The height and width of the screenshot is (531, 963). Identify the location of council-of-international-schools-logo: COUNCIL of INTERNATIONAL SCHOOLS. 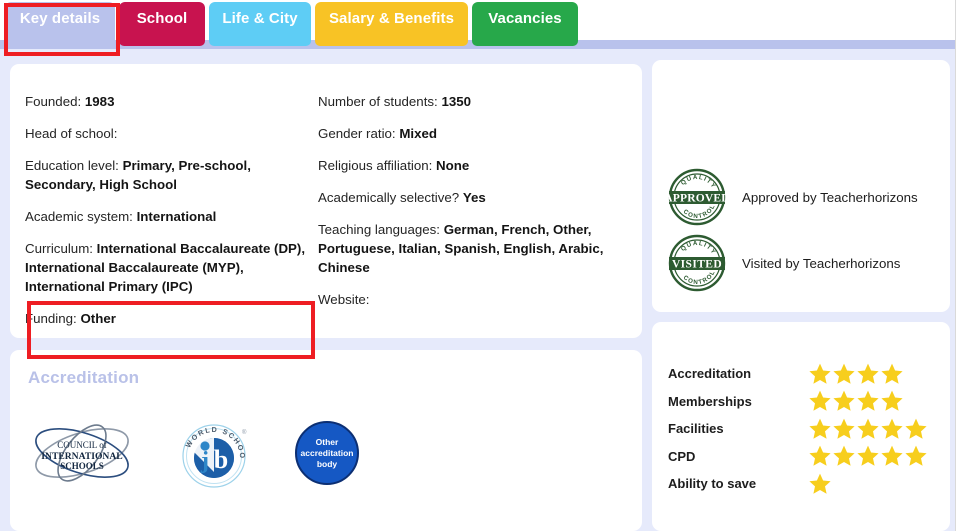
(82, 453).